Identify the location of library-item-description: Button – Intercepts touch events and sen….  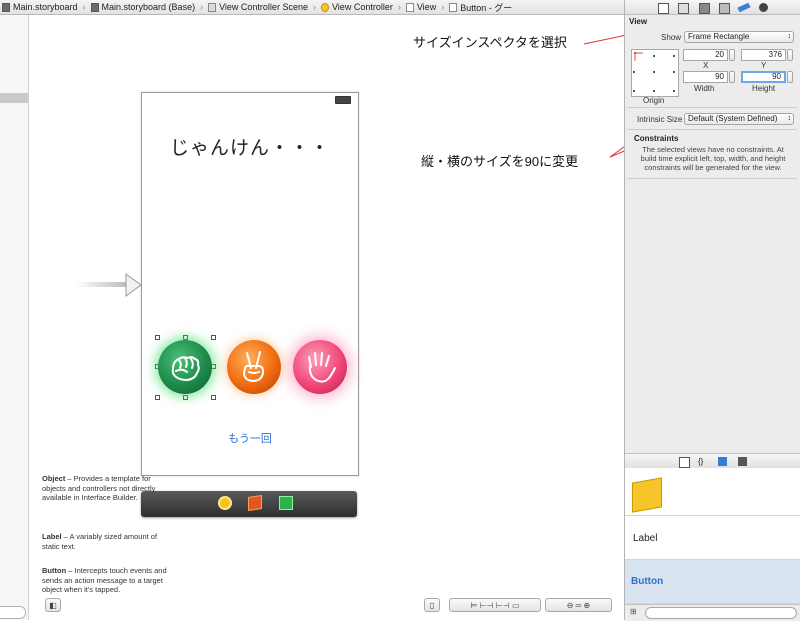
(104, 580).